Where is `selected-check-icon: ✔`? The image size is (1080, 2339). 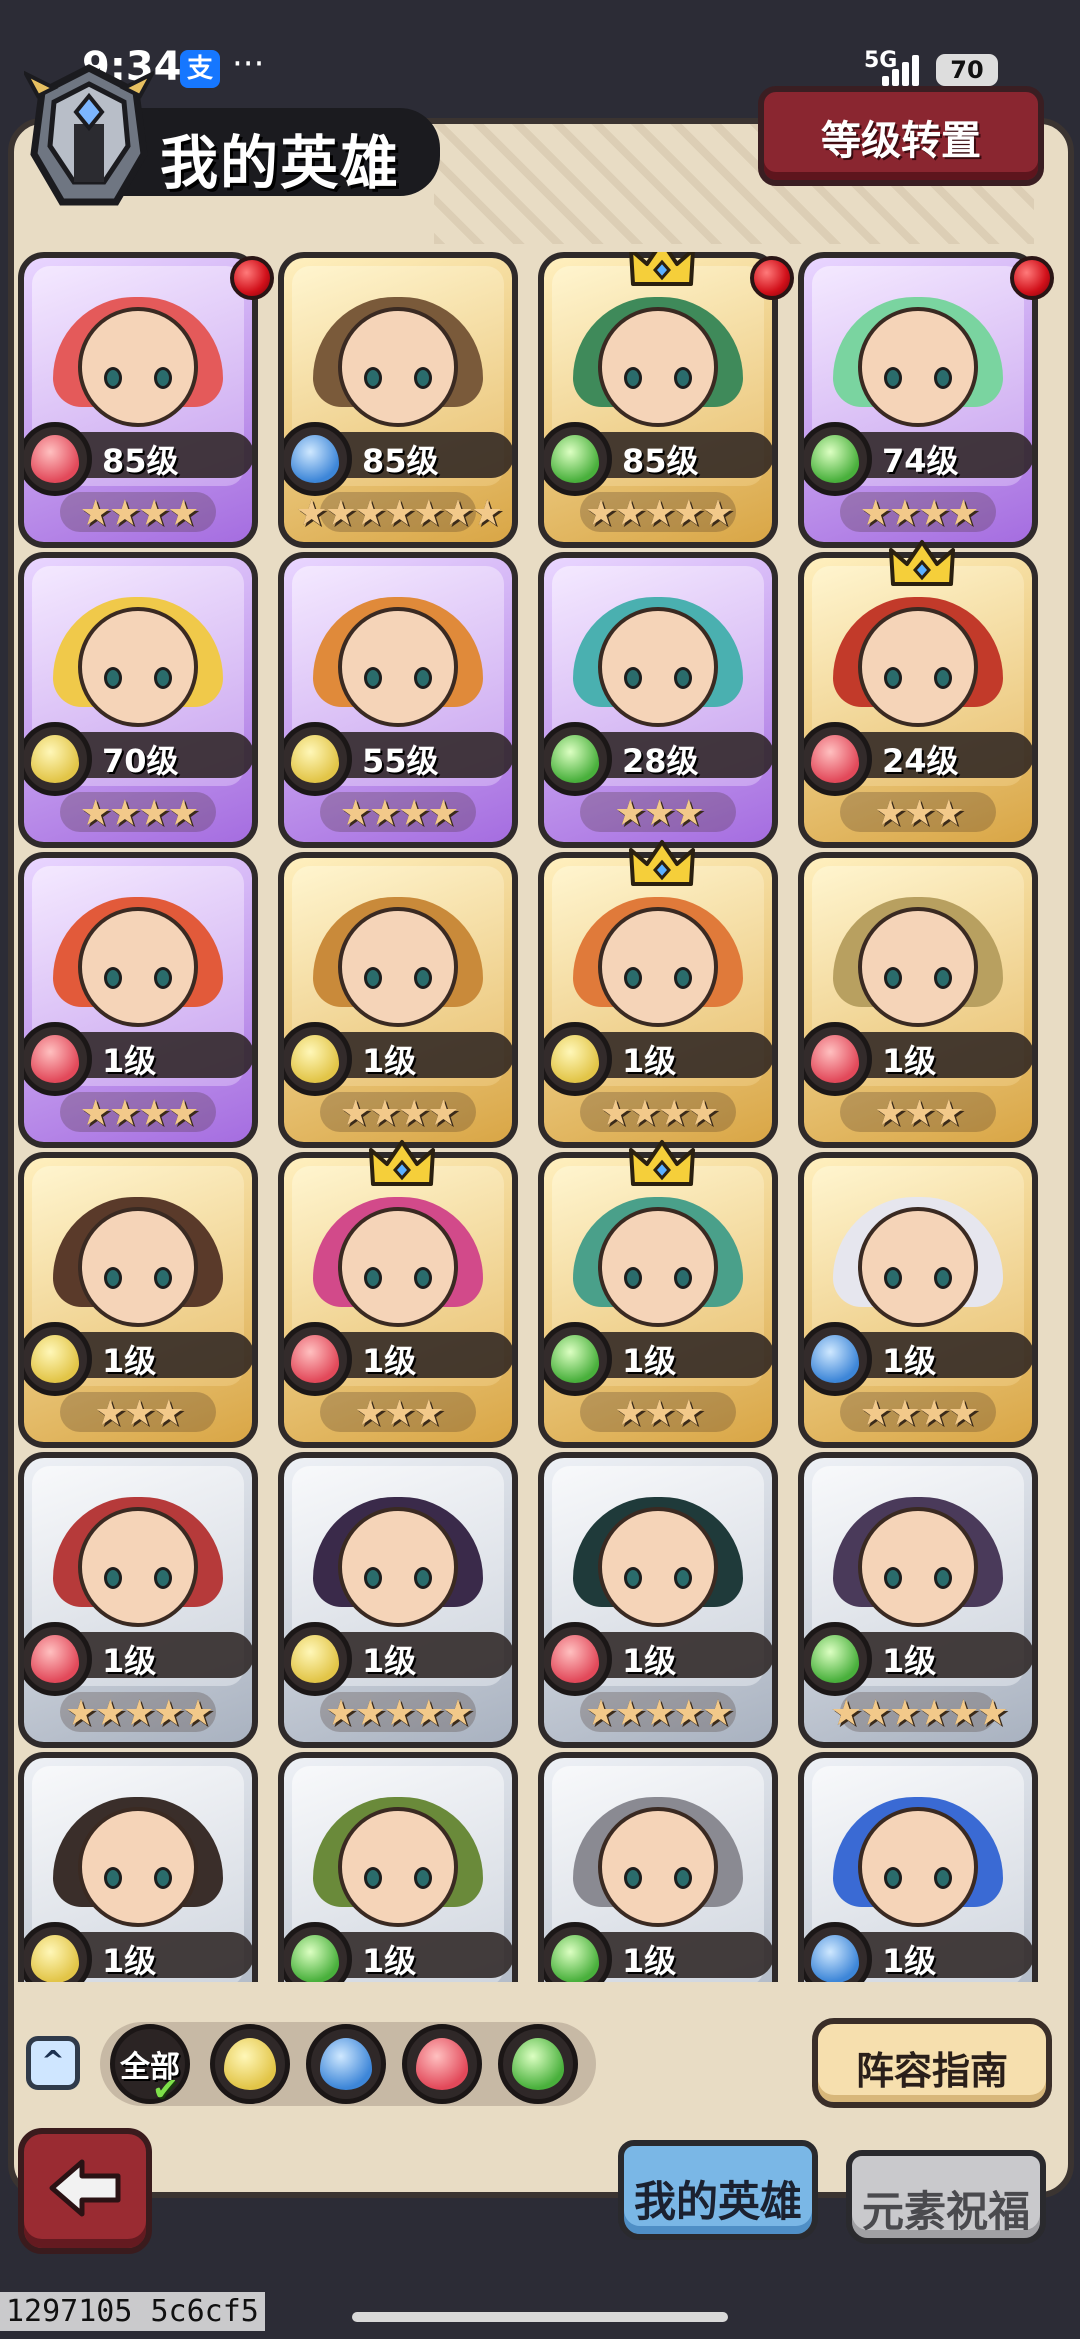 selected-check-icon: ✔ is located at coordinates (165, 2089).